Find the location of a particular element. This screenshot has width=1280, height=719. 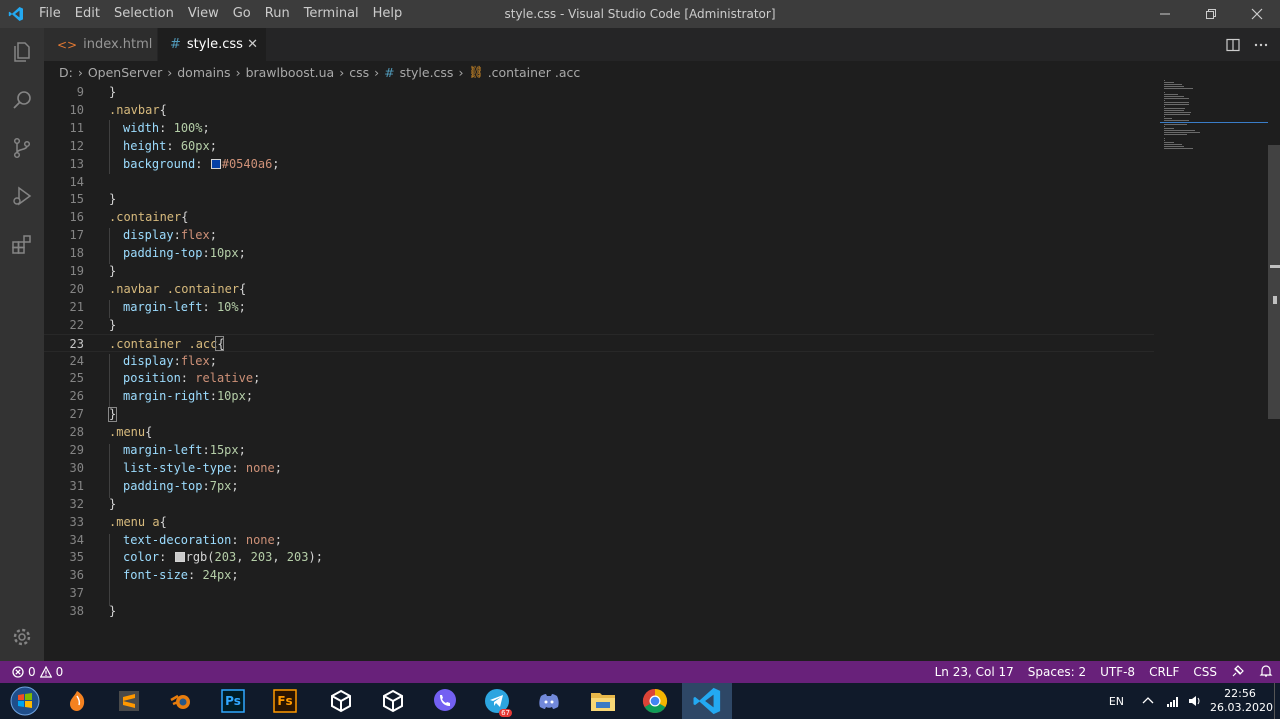

search-button is located at coordinates (22, 100).